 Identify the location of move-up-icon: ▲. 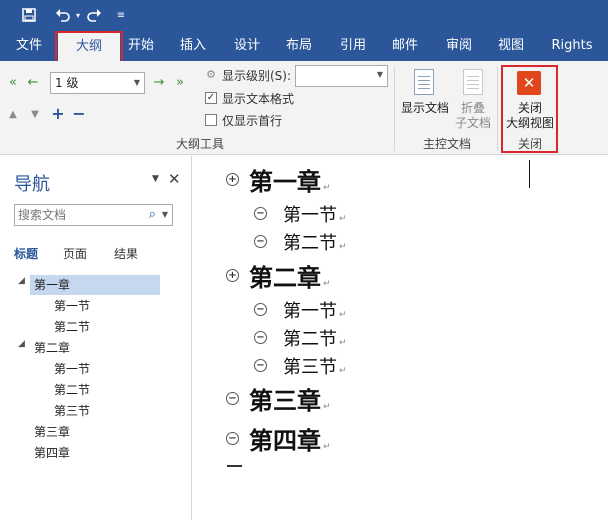
(13, 114).